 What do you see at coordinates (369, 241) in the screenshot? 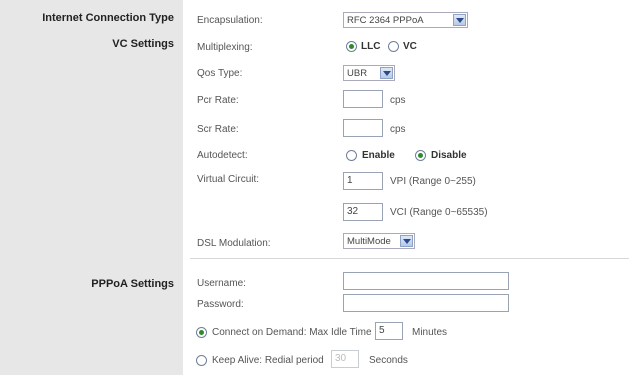
I see `dsl-modulation-value: MultiMode` at bounding box center [369, 241].